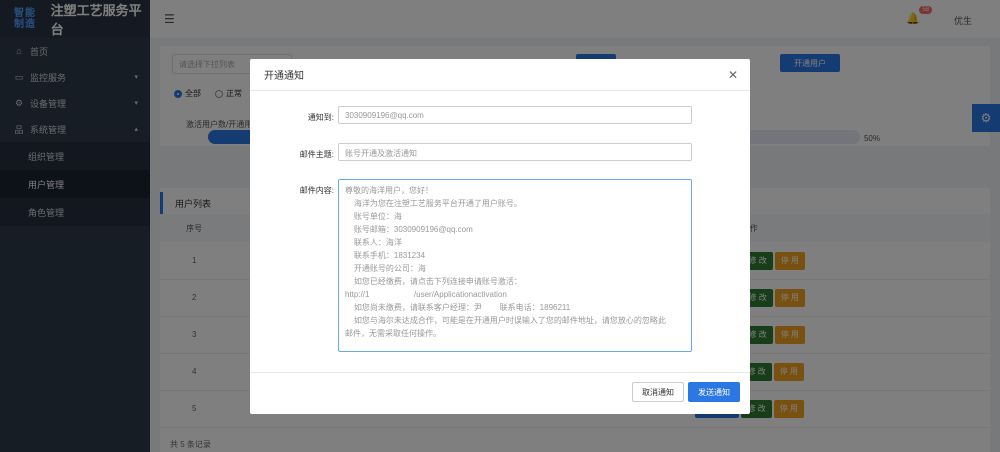 This screenshot has width=1000, height=452. I want to click on form-row-subject: 邮件主题: 账号开通及激活通知, so click(471, 152).